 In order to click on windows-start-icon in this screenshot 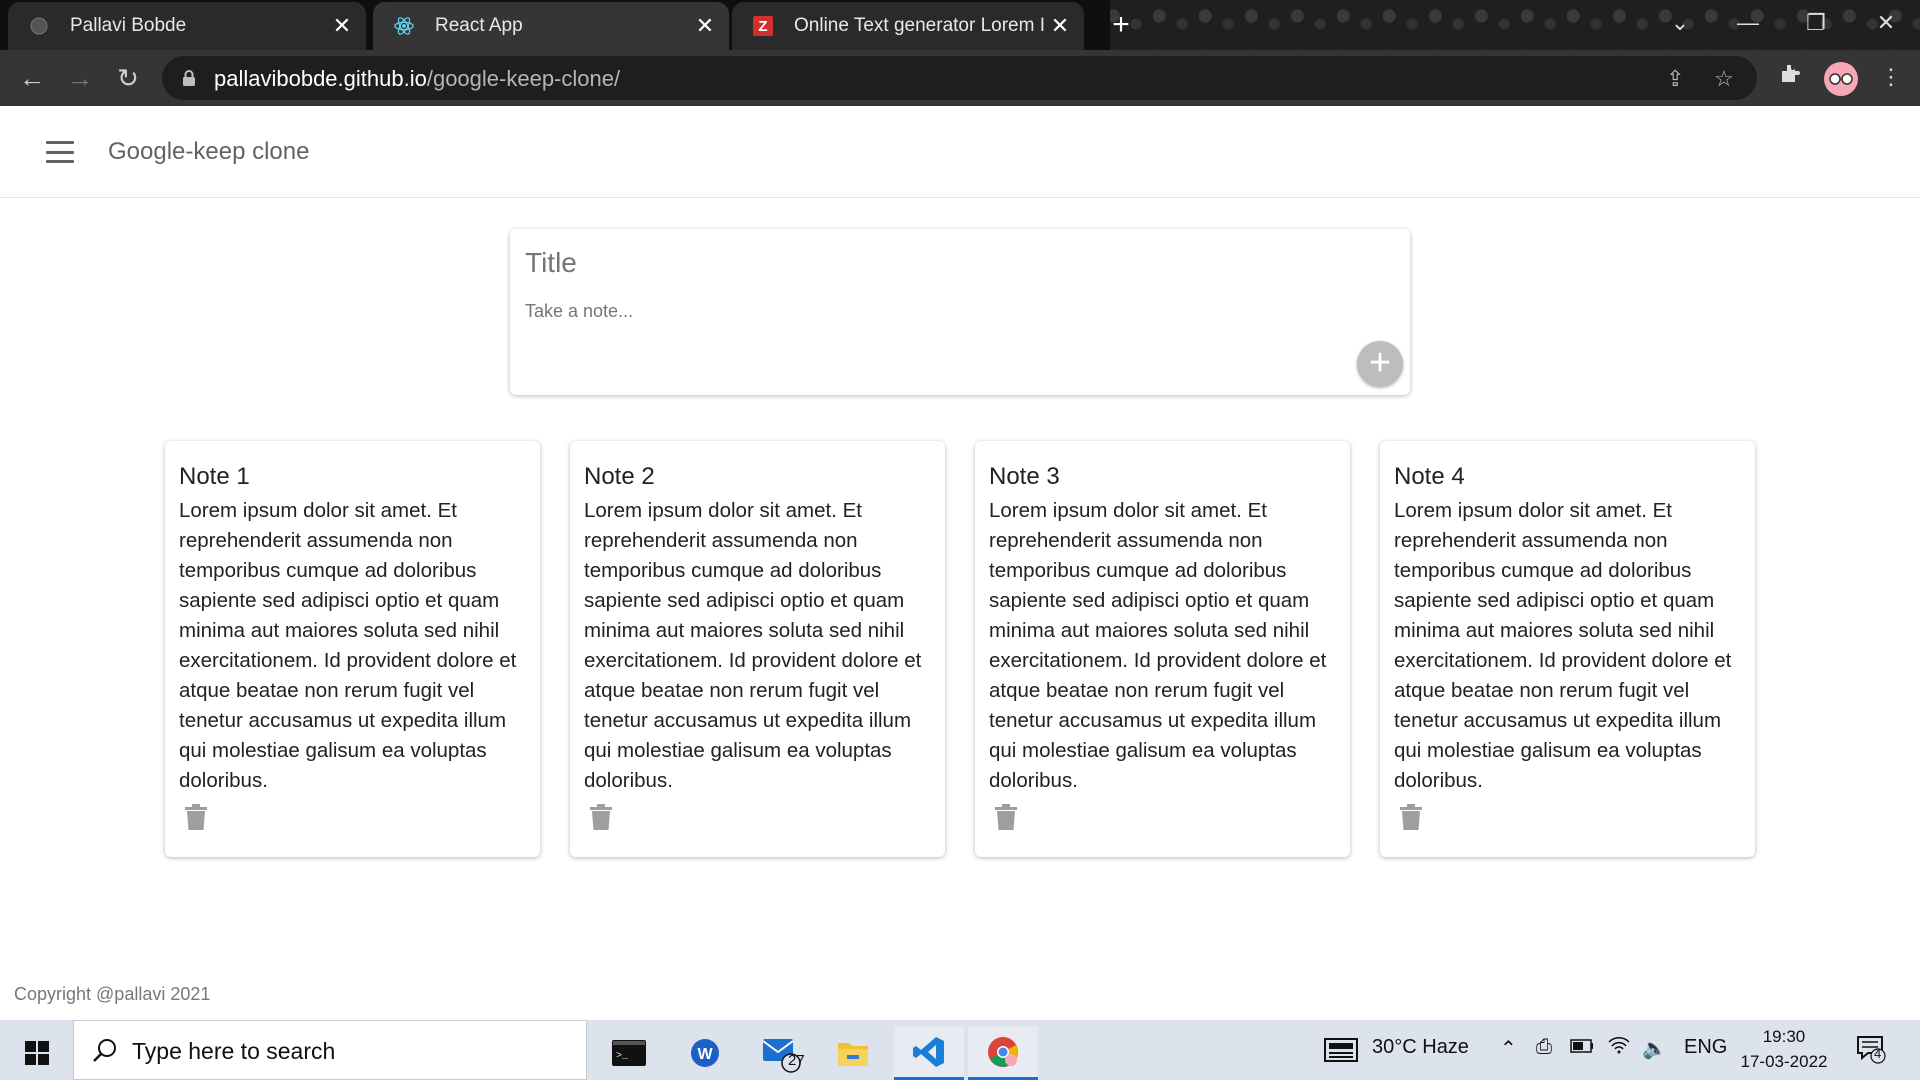, I will do `click(37, 1053)`.